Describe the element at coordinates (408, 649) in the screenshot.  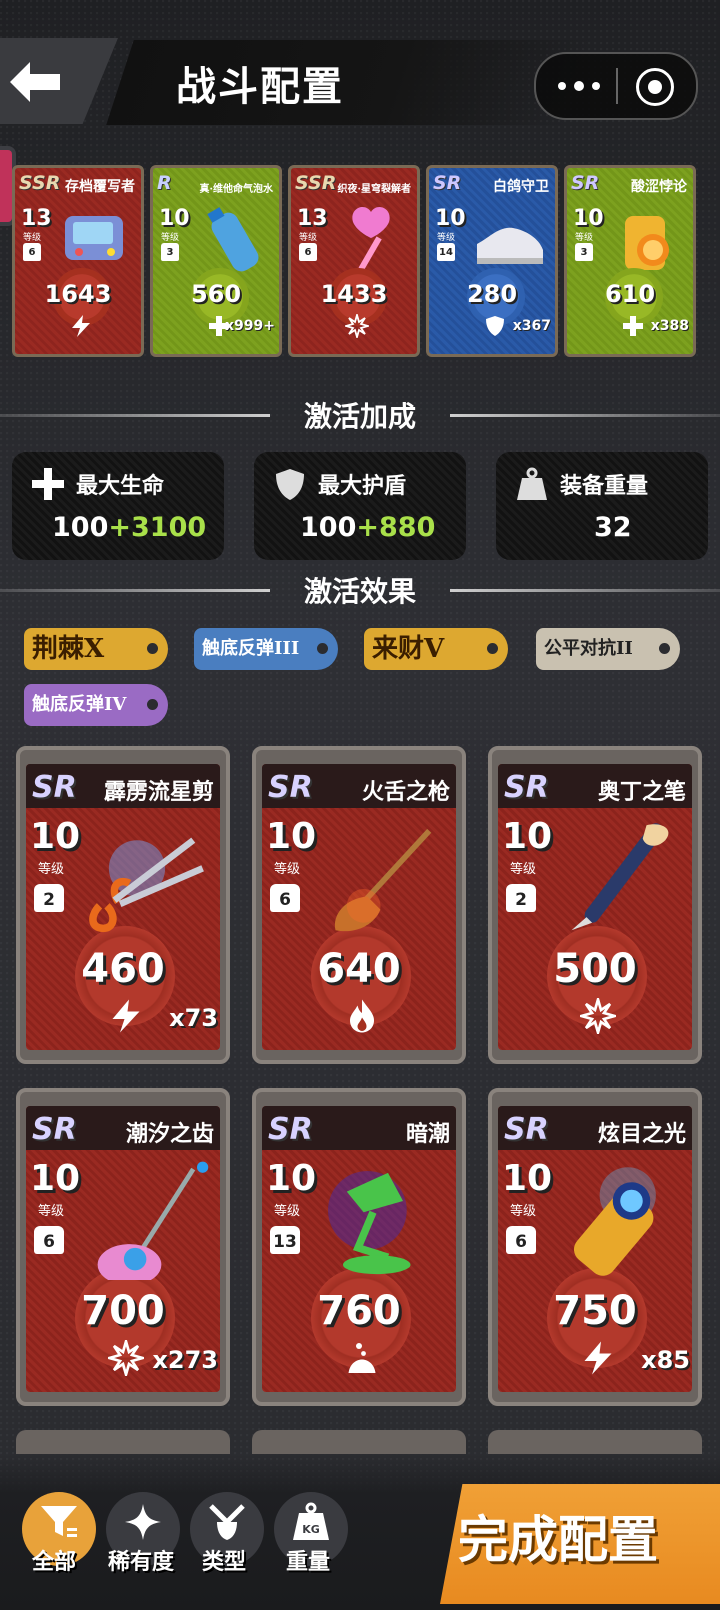
I see `effect-label: 来财V` at that location.